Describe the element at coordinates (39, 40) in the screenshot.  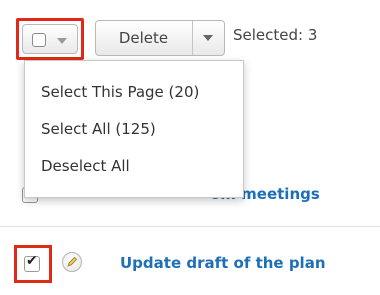
I see `select-all-checkbox` at that location.